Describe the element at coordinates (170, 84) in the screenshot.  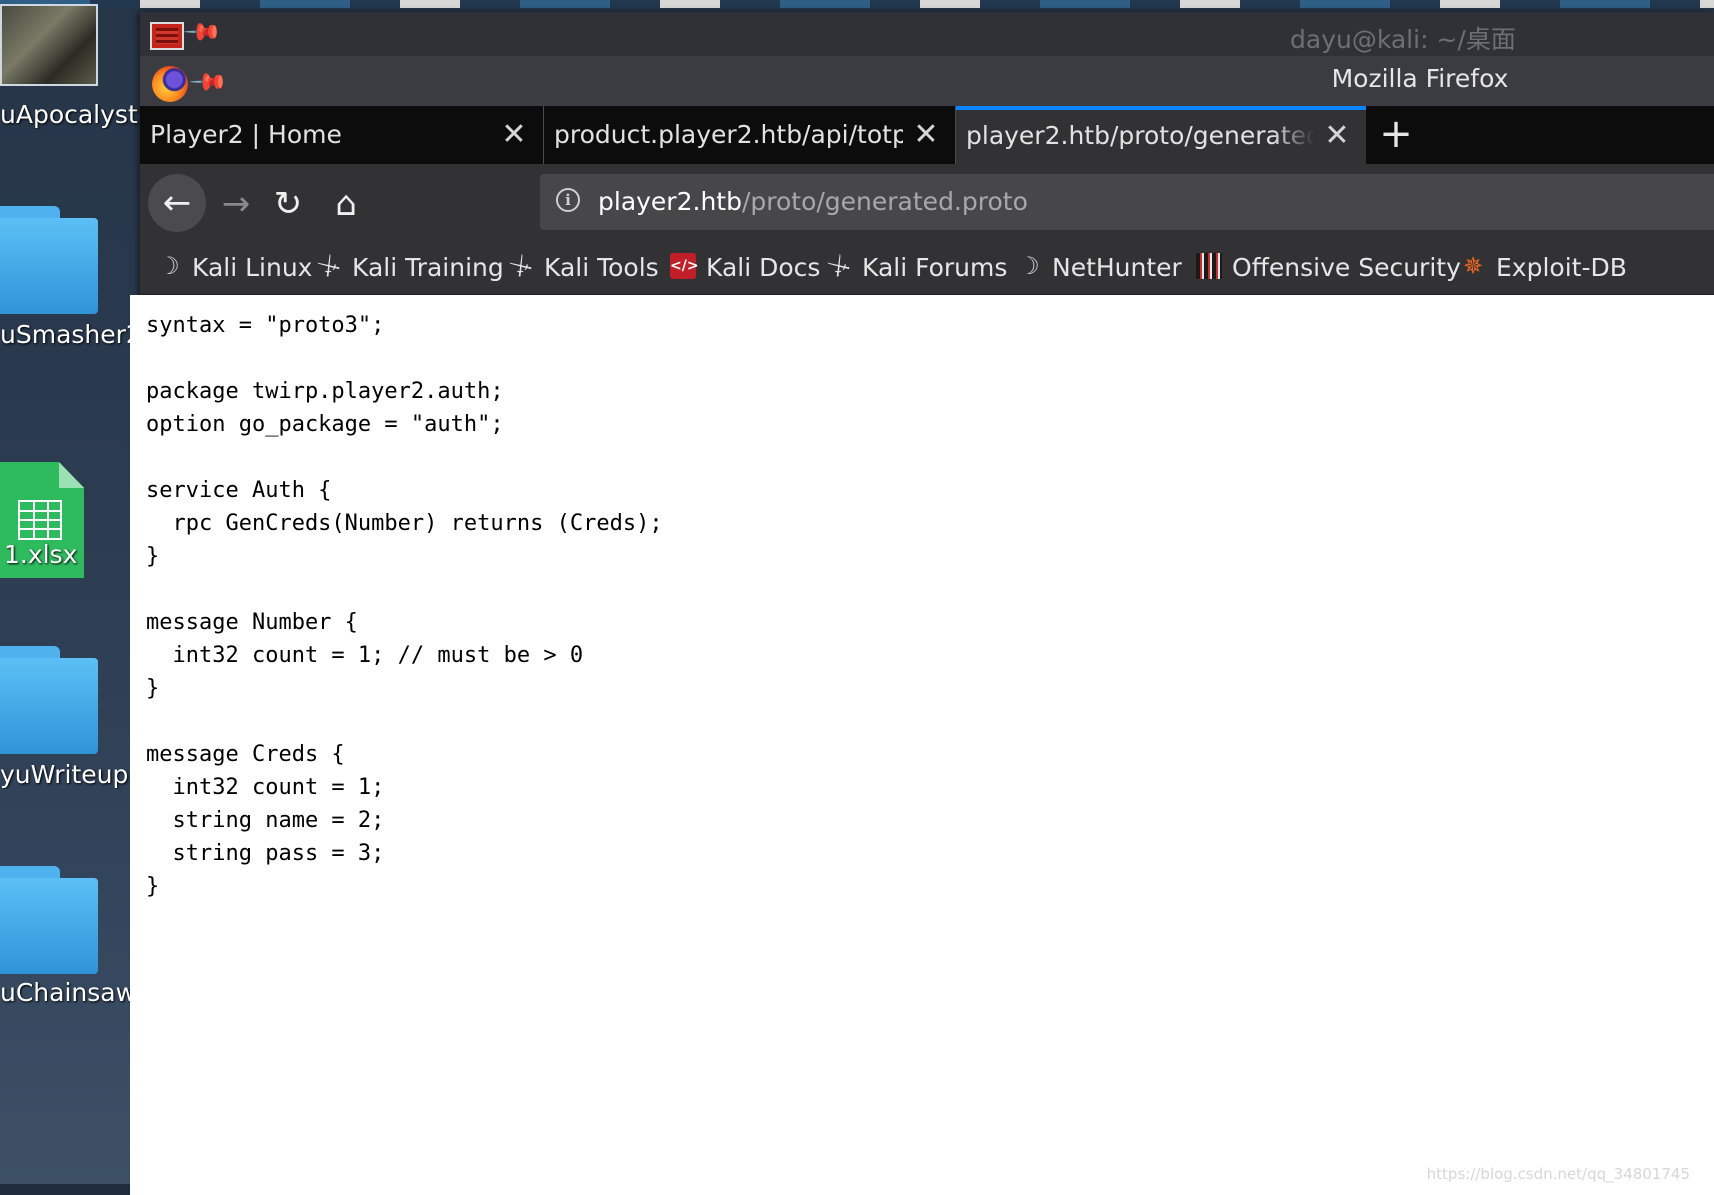
I see `firefox-logo-icon` at that location.